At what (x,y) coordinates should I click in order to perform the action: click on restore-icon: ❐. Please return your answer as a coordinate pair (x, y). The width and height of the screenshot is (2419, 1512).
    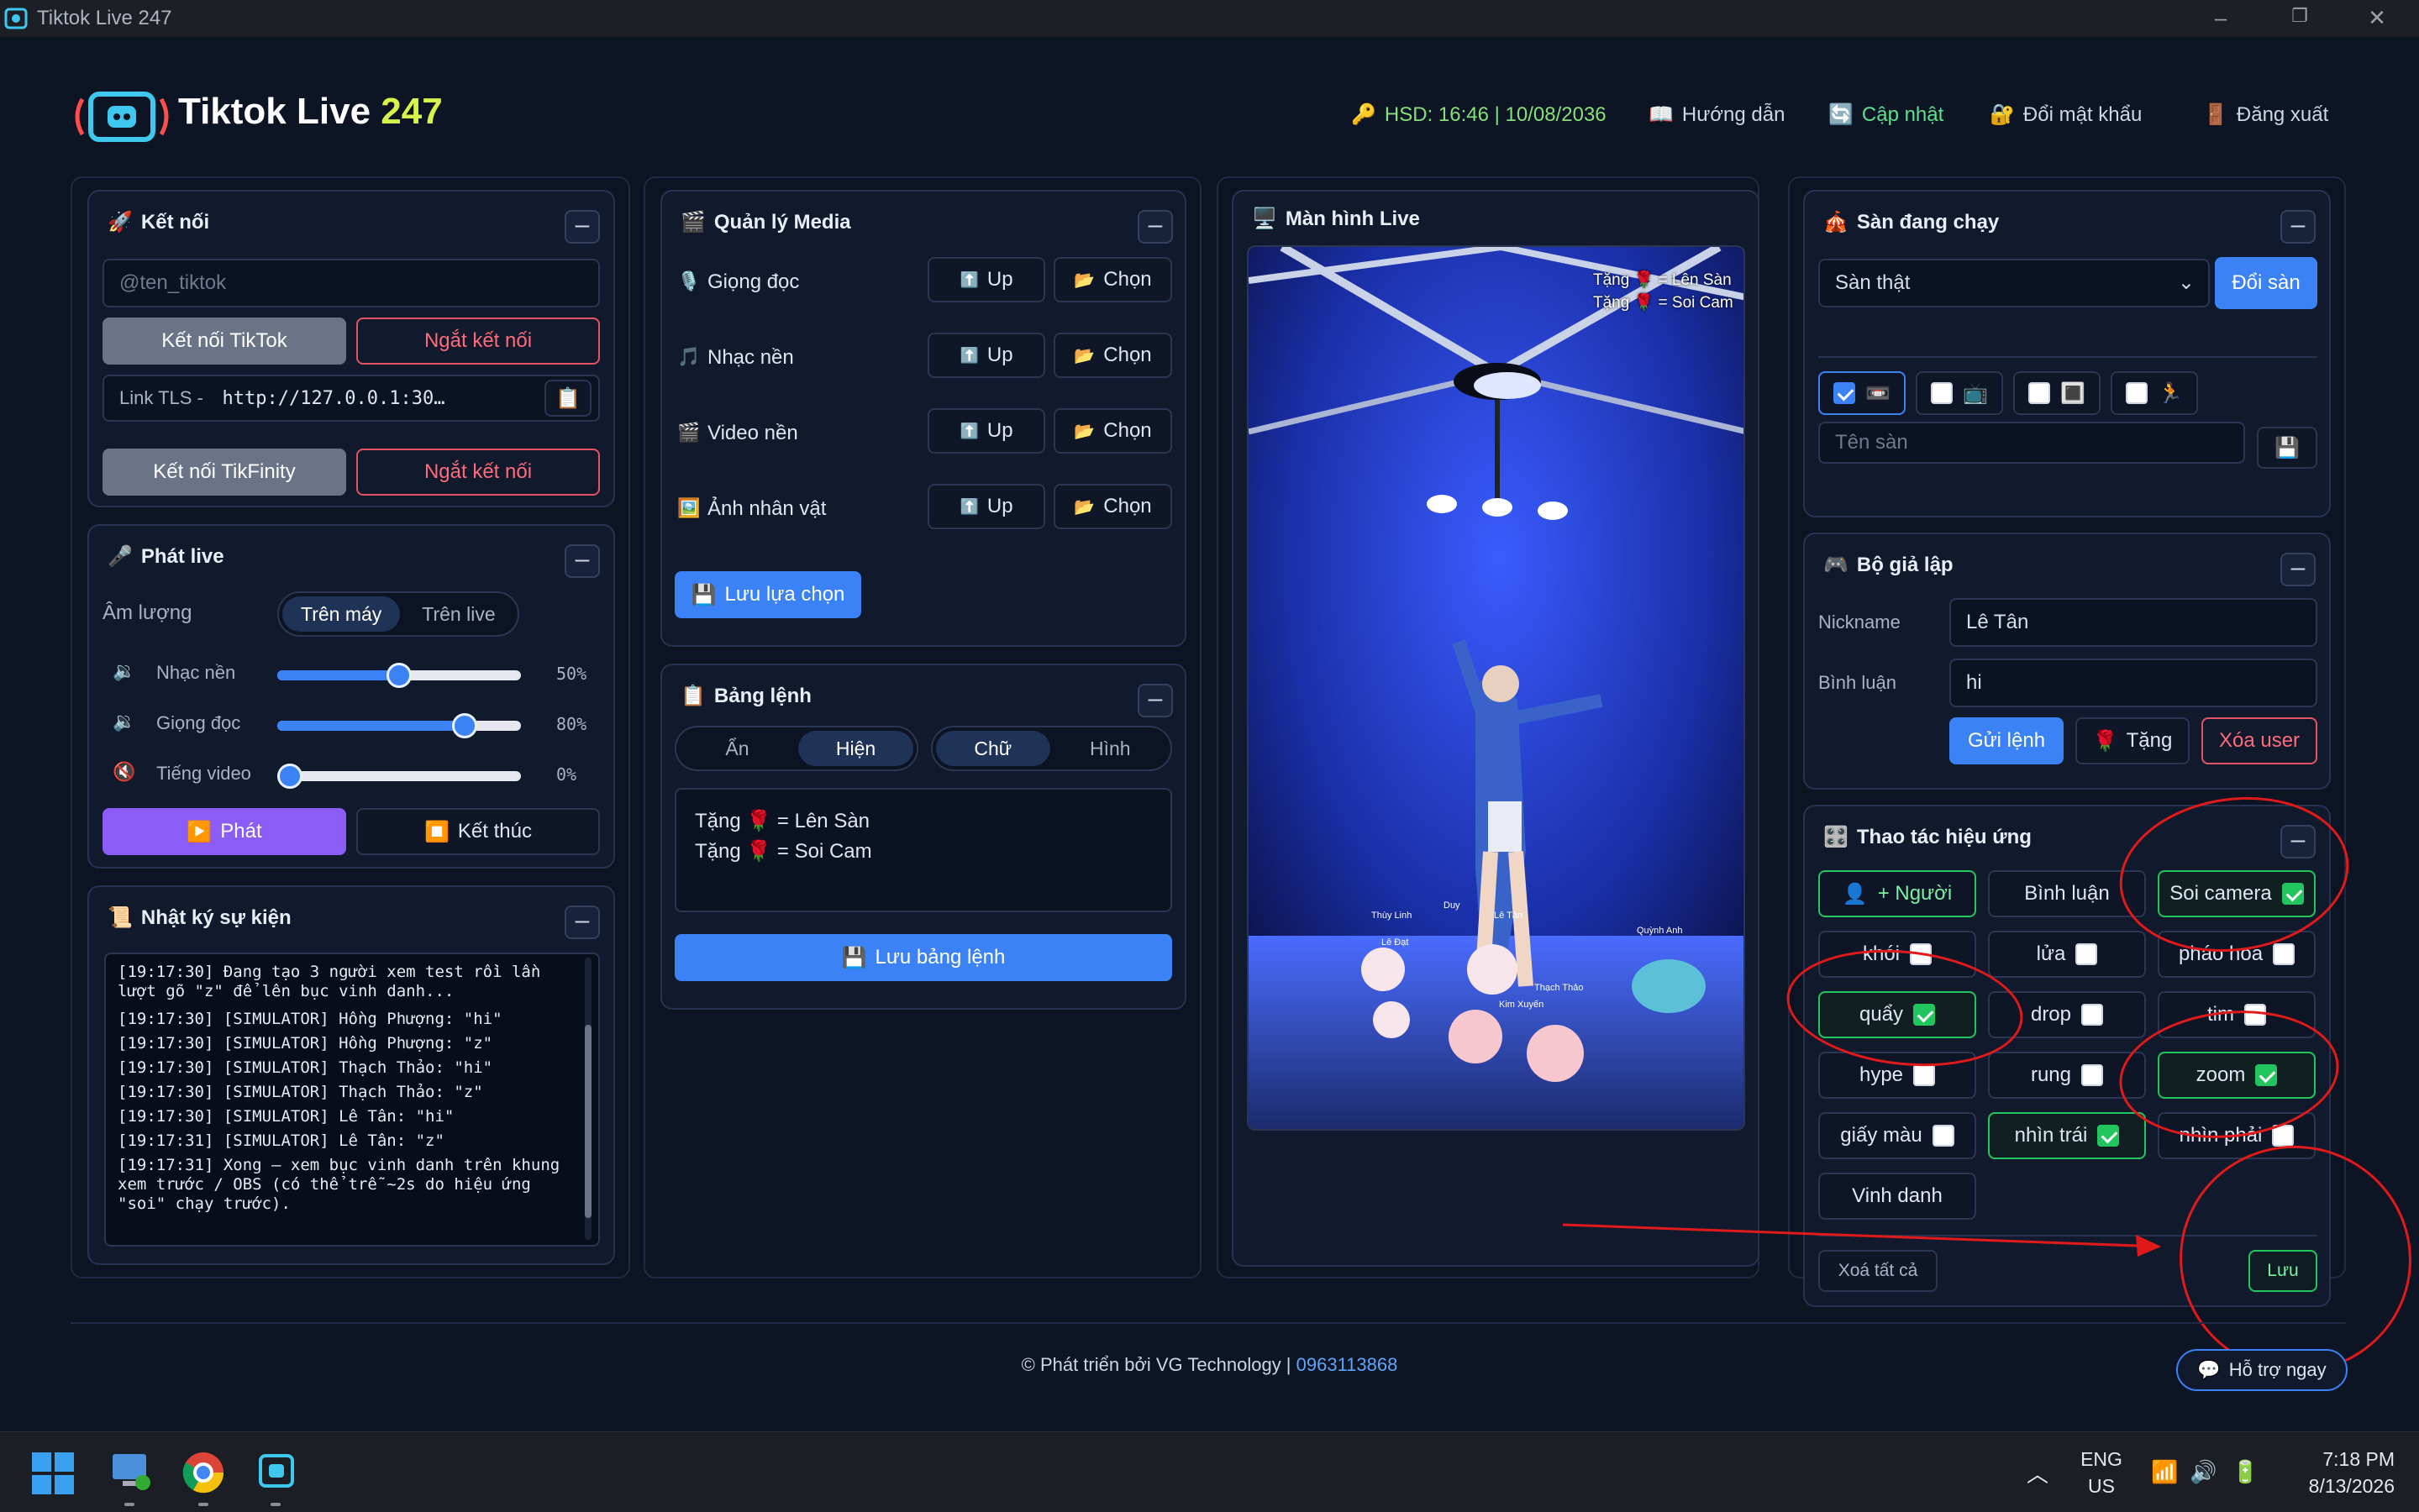
    Looking at the image, I should click on (2299, 17).